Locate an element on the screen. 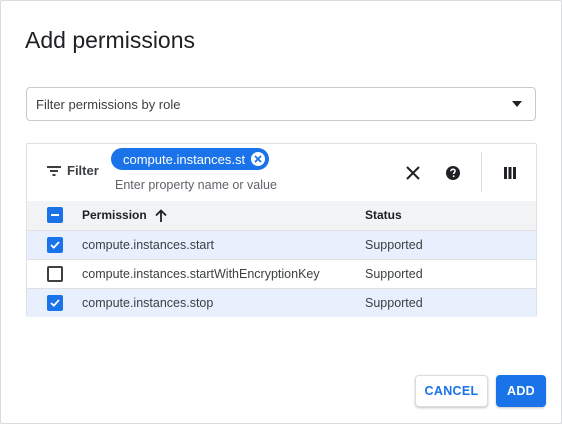 This screenshot has height=424, width=562. sort-ascending-icon is located at coordinates (161, 215).